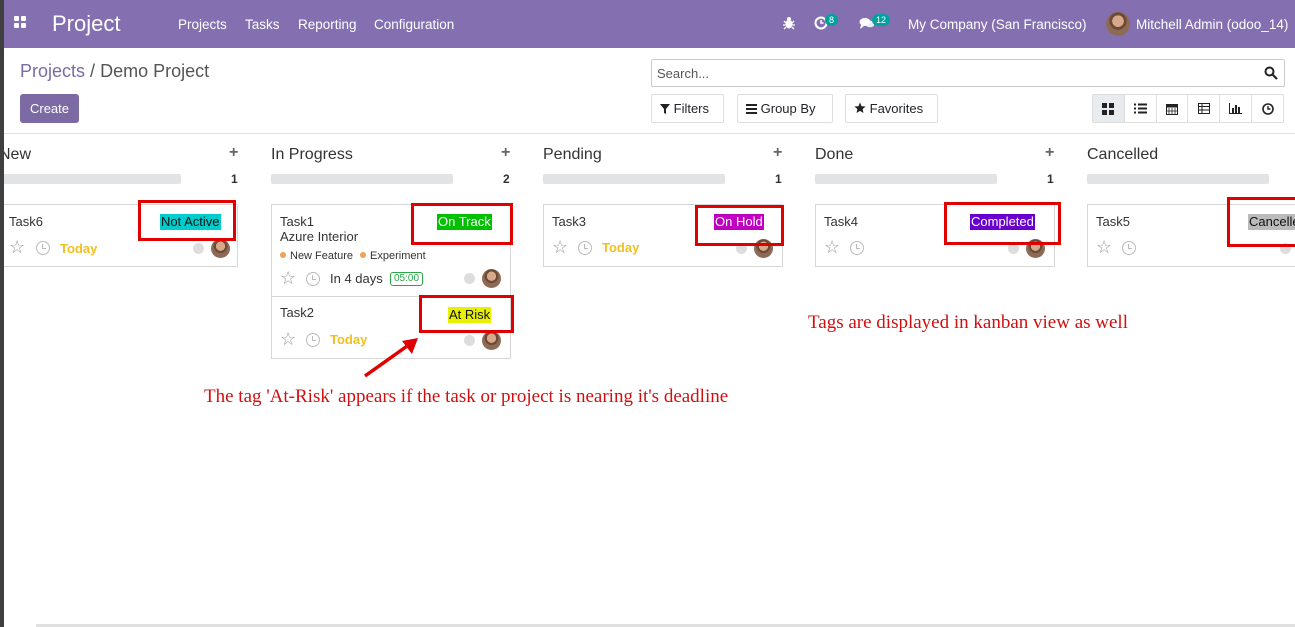  I want to click on search-box, so click(968, 73).